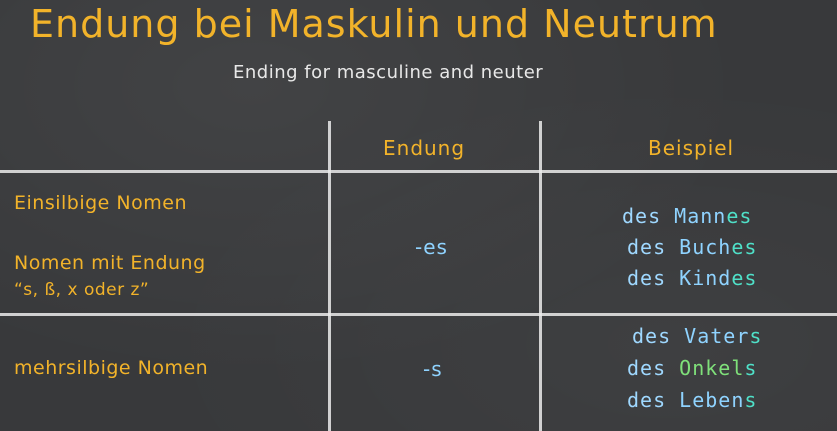 This screenshot has height=431, width=837. Describe the element at coordinates (111, 368) in the screenshot. I see `row2-label: mehrsilbige Nomen` at that location.